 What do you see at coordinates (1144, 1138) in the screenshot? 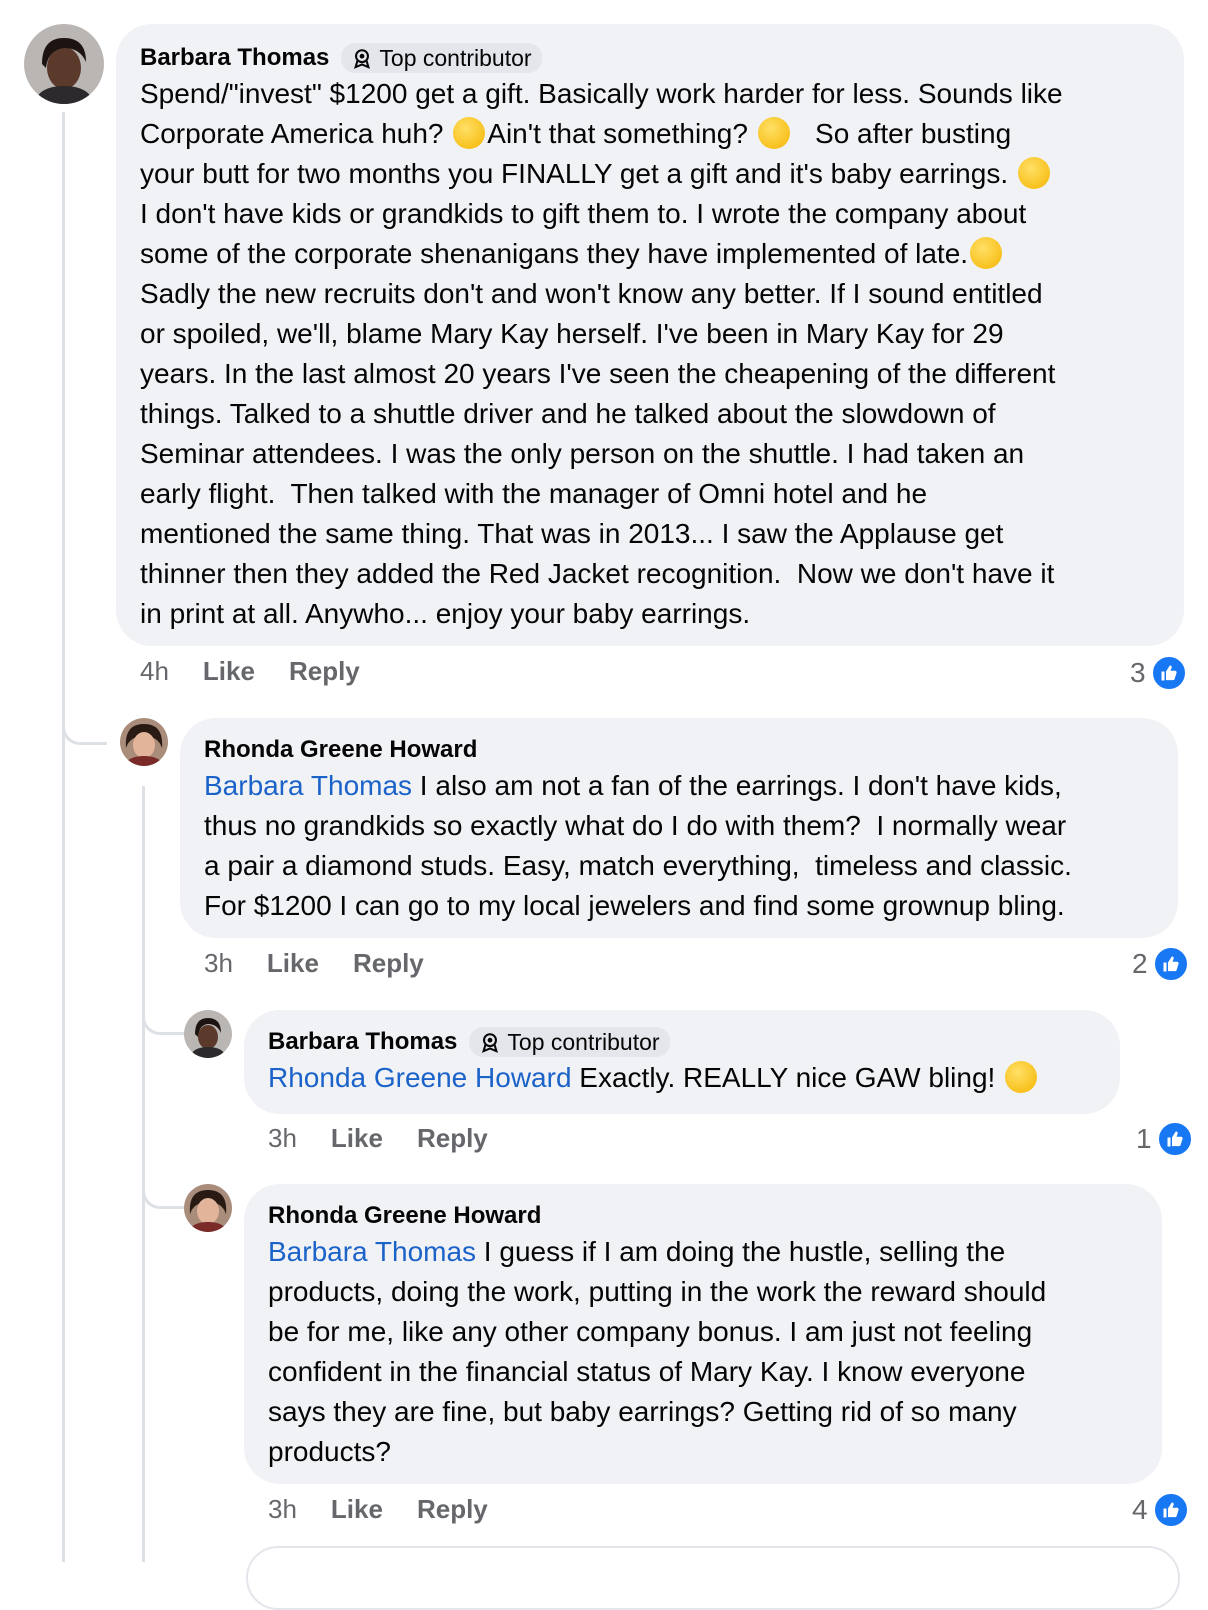
I see `reaction-number: 1` at bounding box center [1144, 1138].